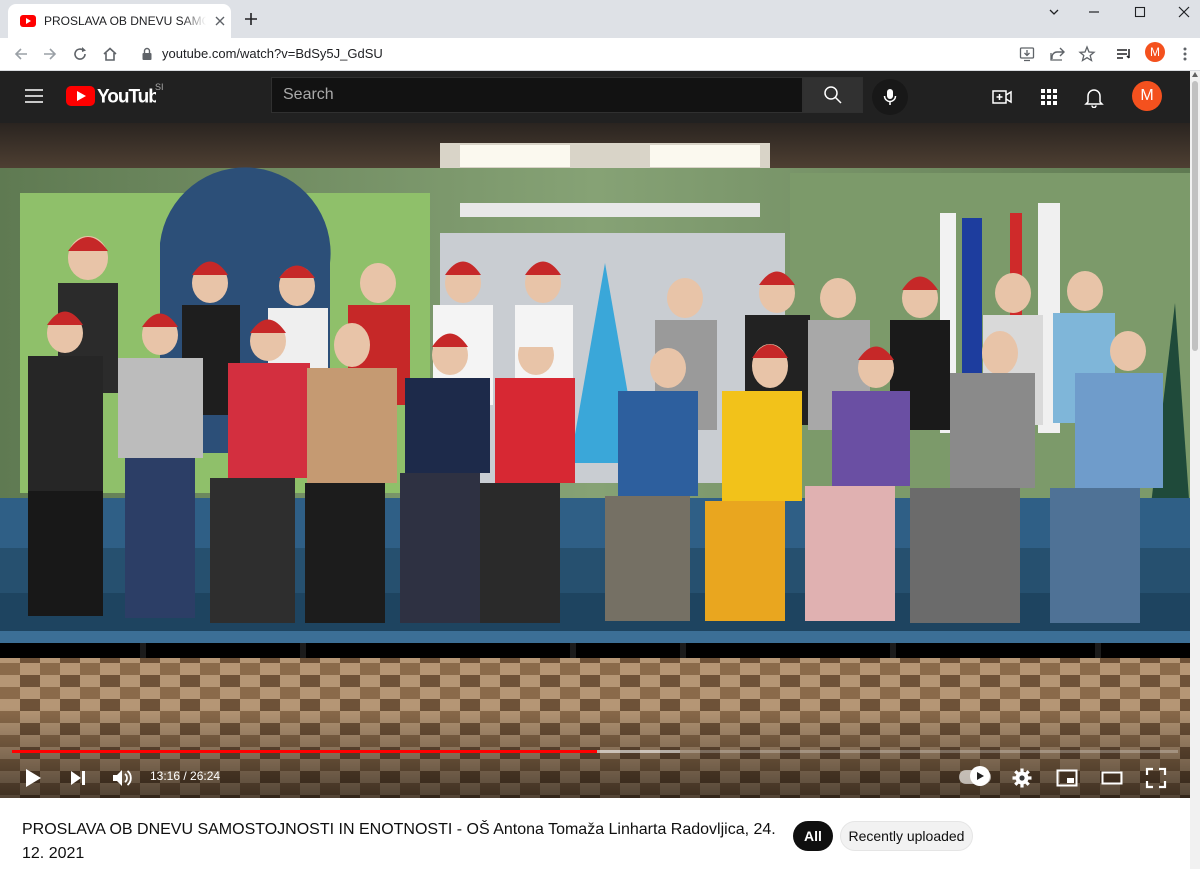 The width and height of the screenshot is (1200, 869). Describe the element at coordinates (21, 54) in the screenshot. I see `back-arrow-icon` at that location.